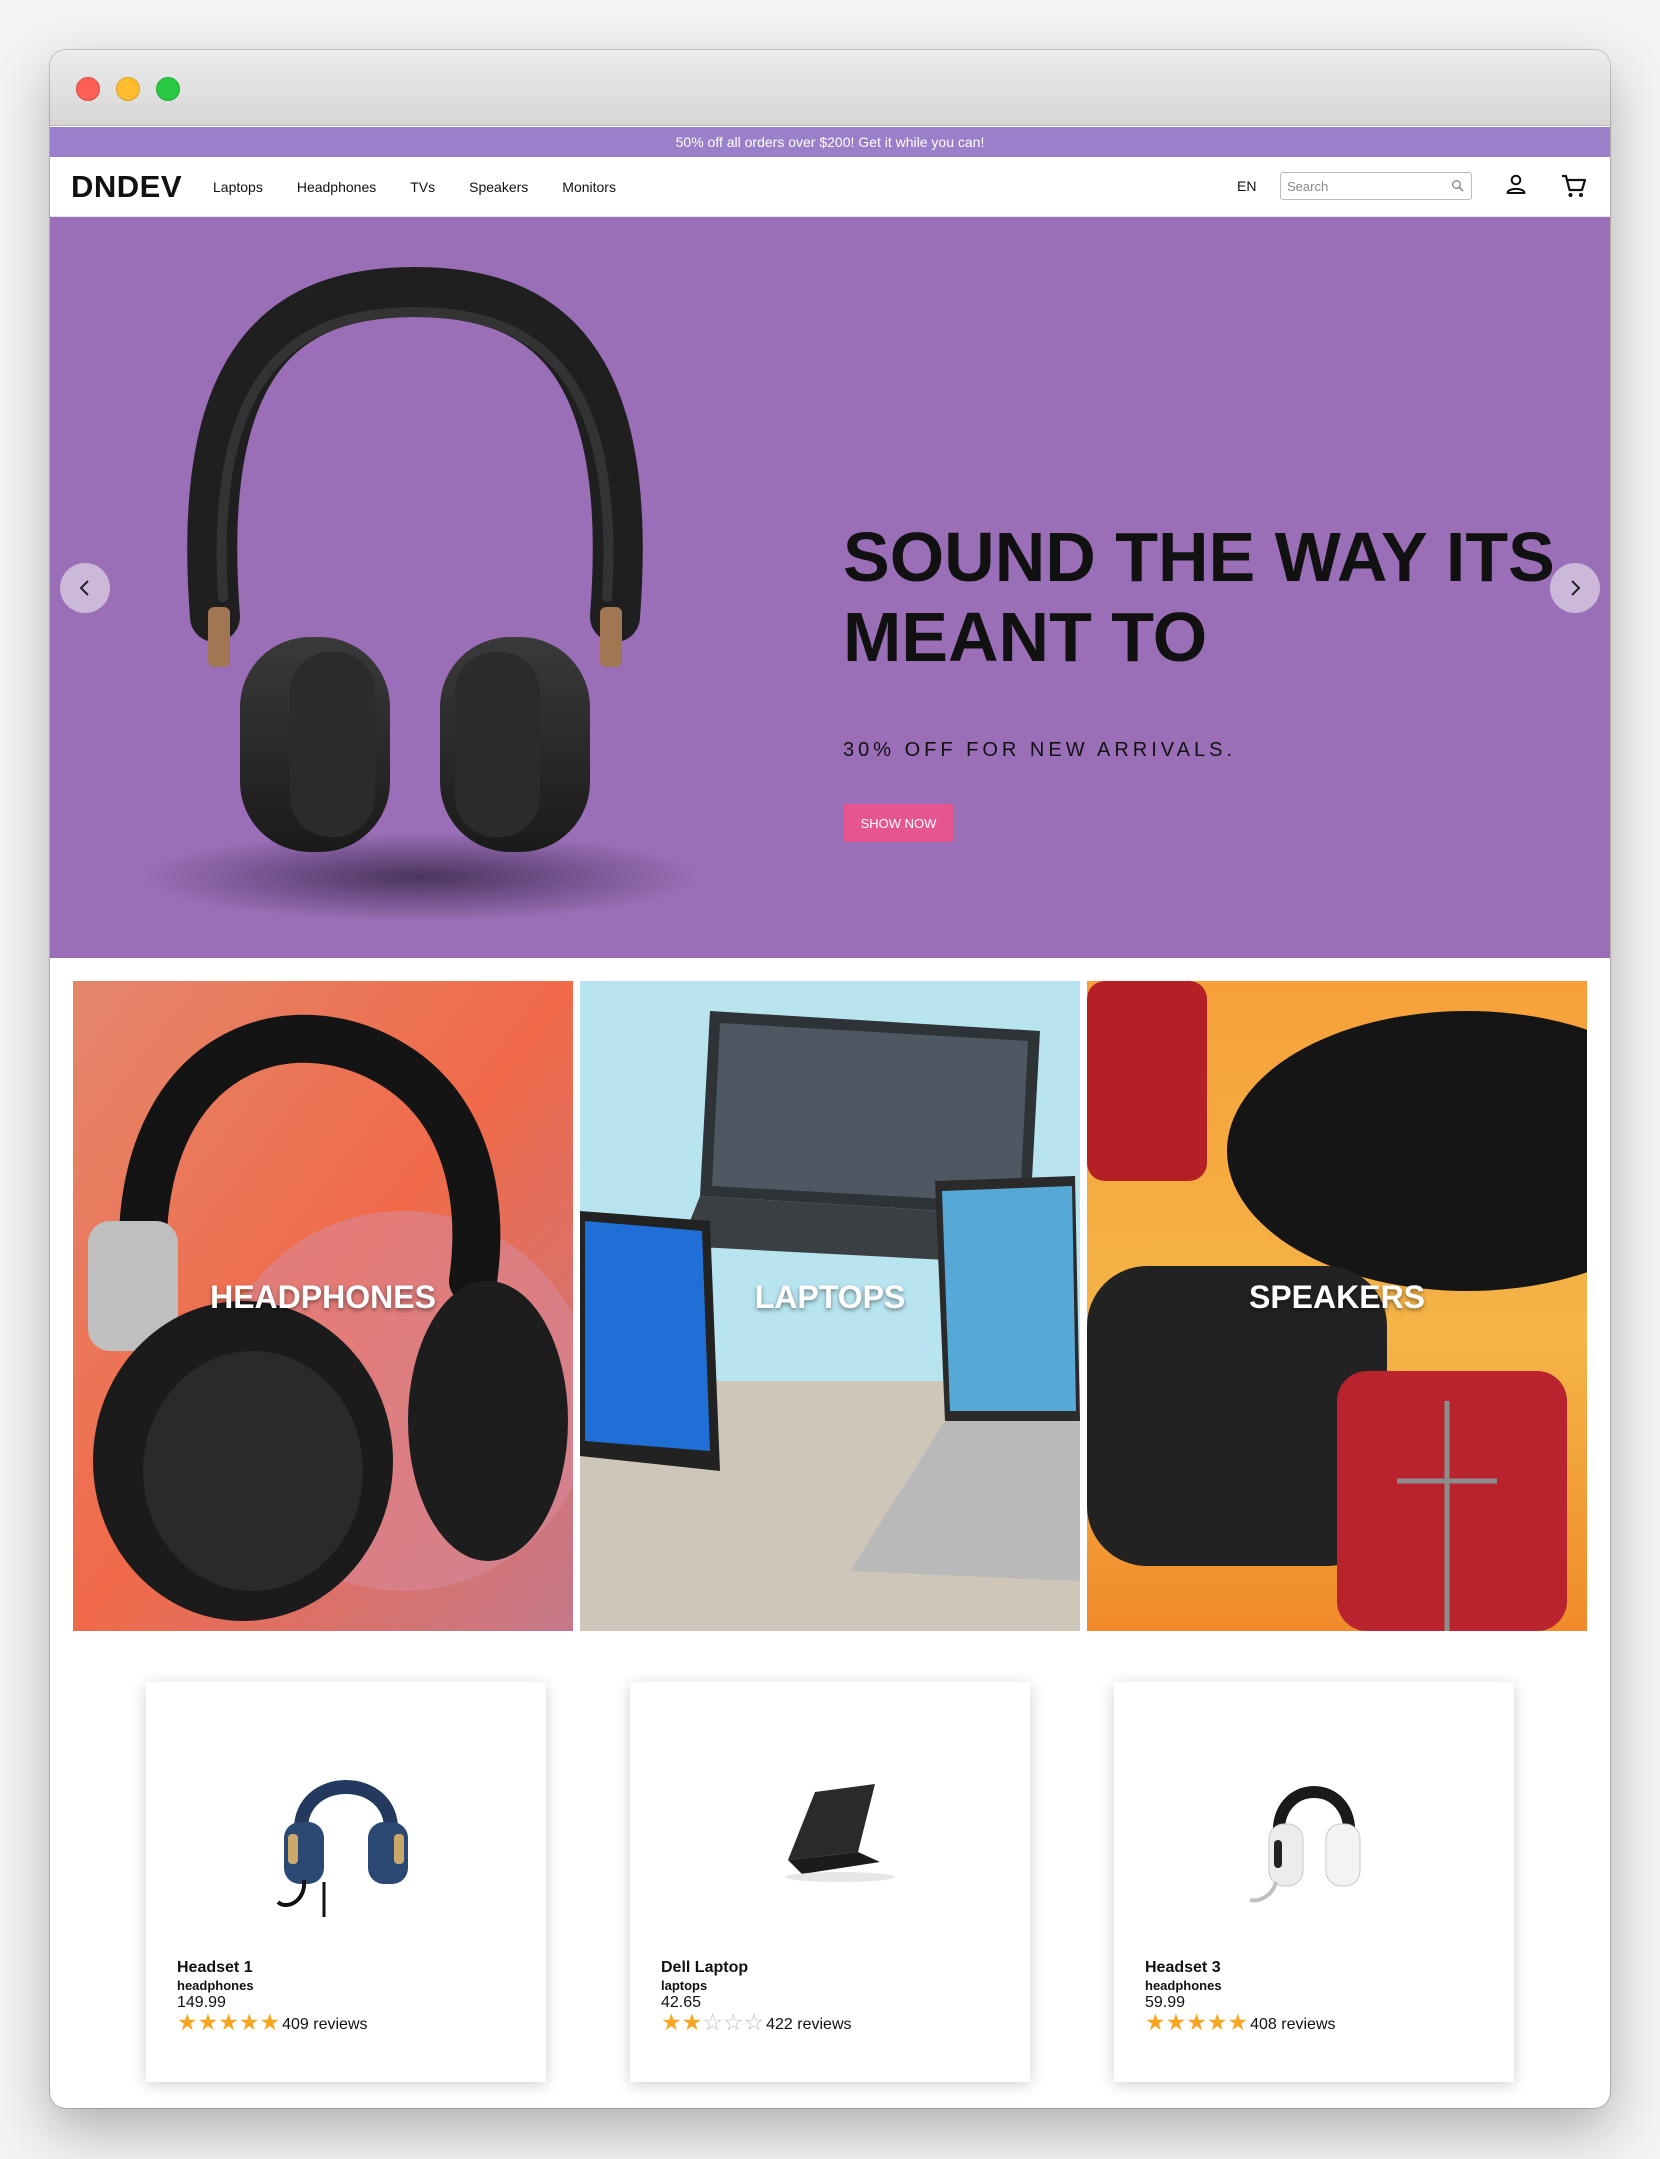 The image size is (1660, 2159). I want to click on search-icon, so click(1458, 186).